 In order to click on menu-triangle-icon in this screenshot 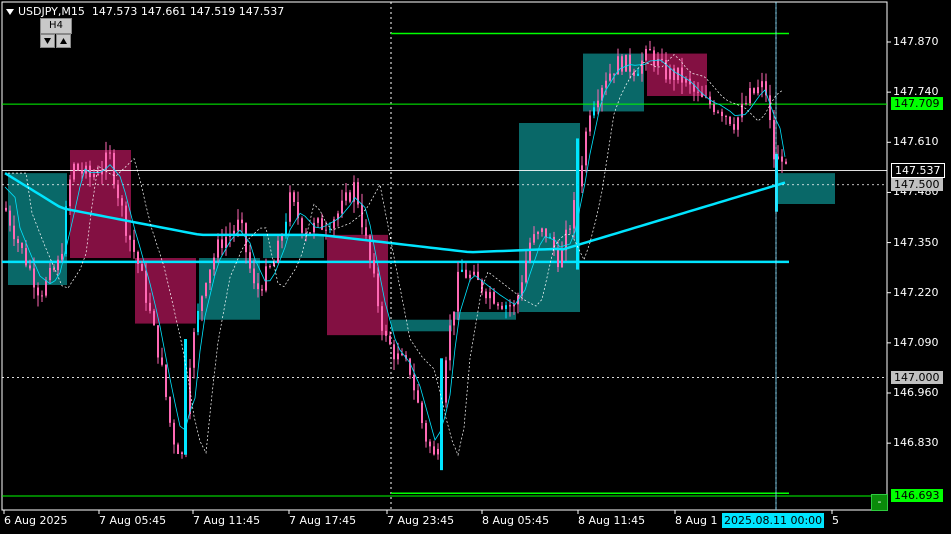, I will do `click(10, 12)`.